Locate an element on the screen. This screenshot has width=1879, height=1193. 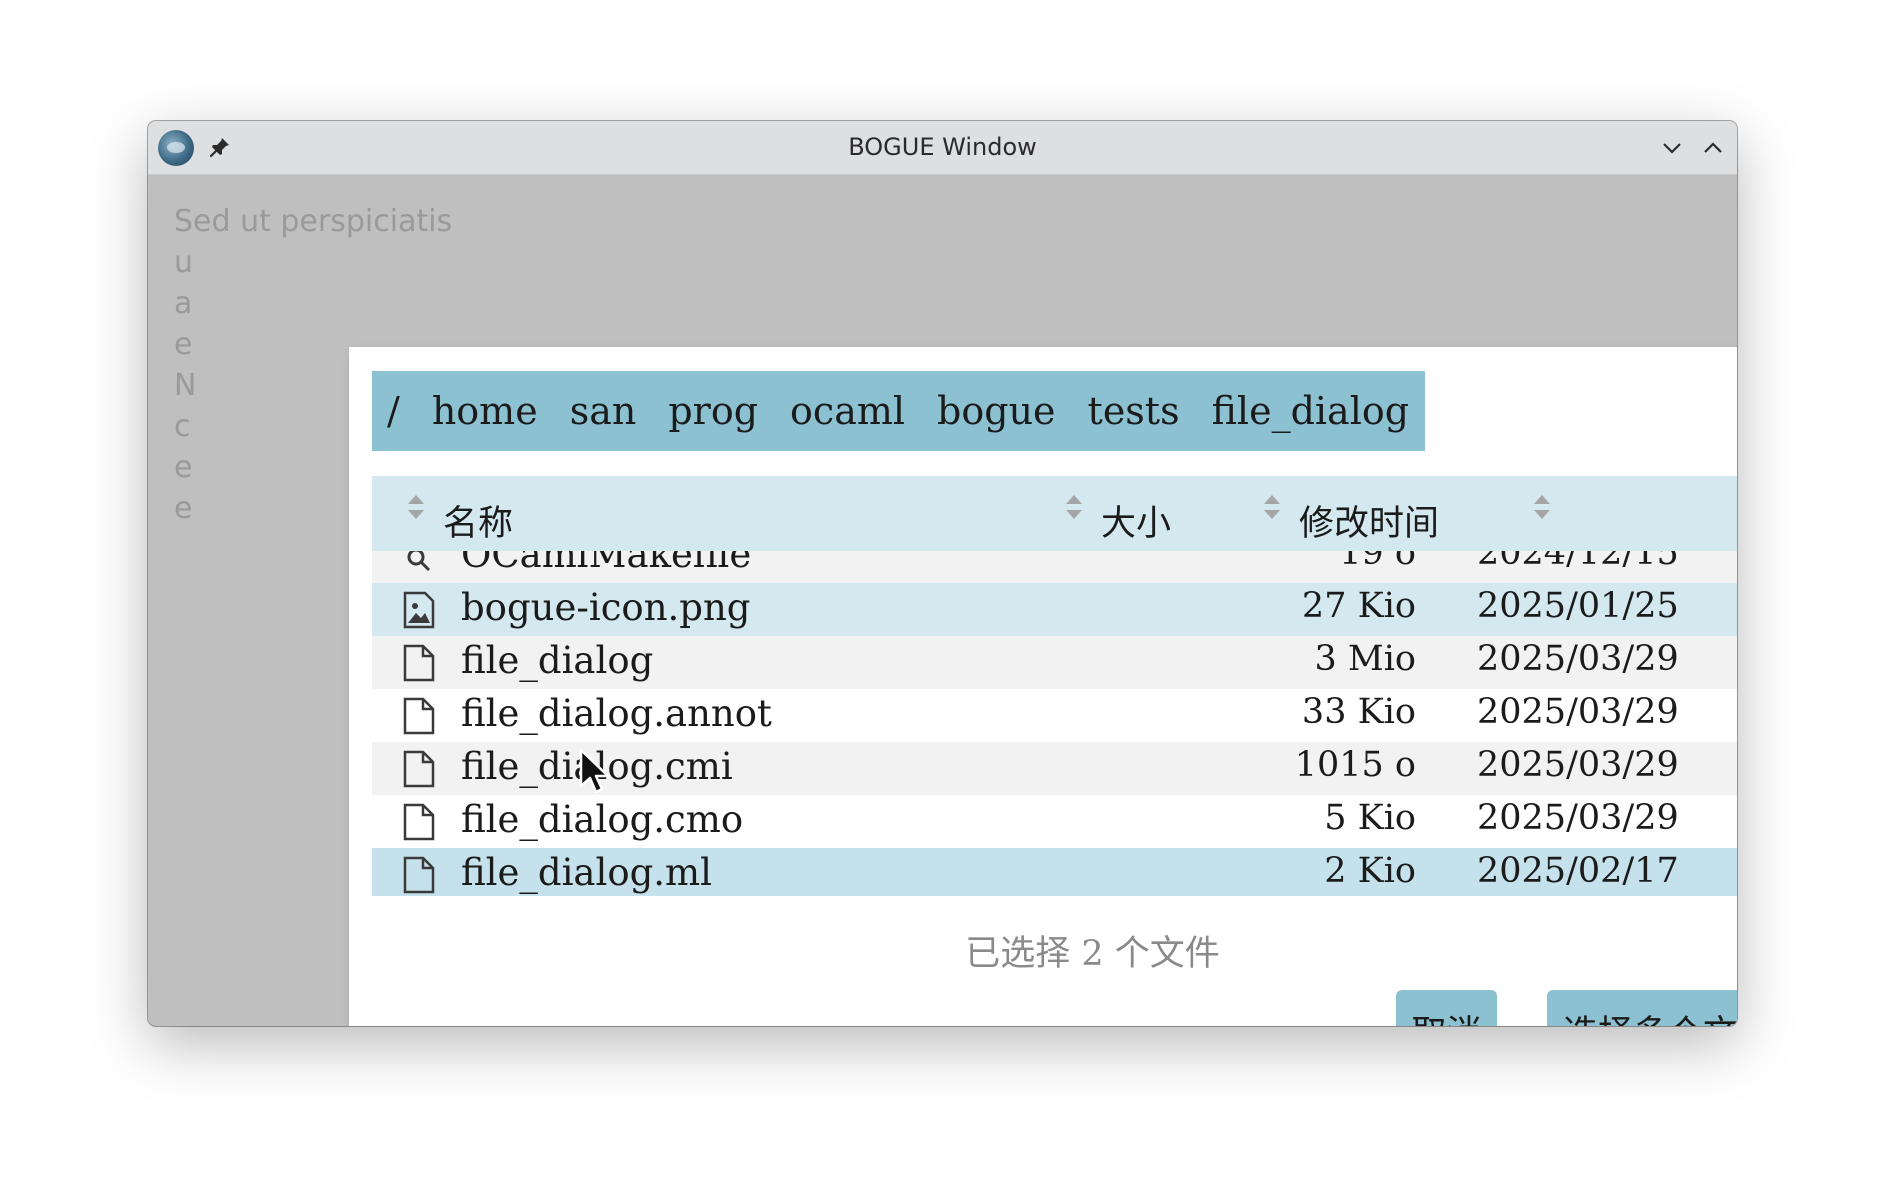
column-header-modified: 修改时间 is located at coordinates (1369, 520).